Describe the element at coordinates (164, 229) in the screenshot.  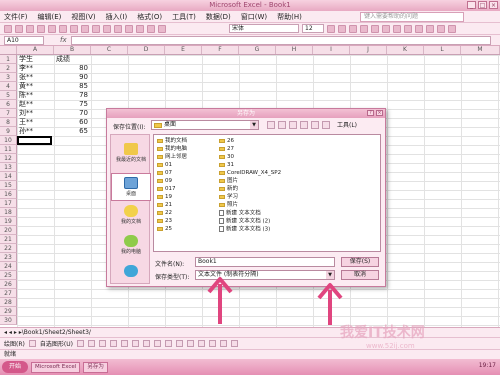
I see `list-item: 25` at that location.